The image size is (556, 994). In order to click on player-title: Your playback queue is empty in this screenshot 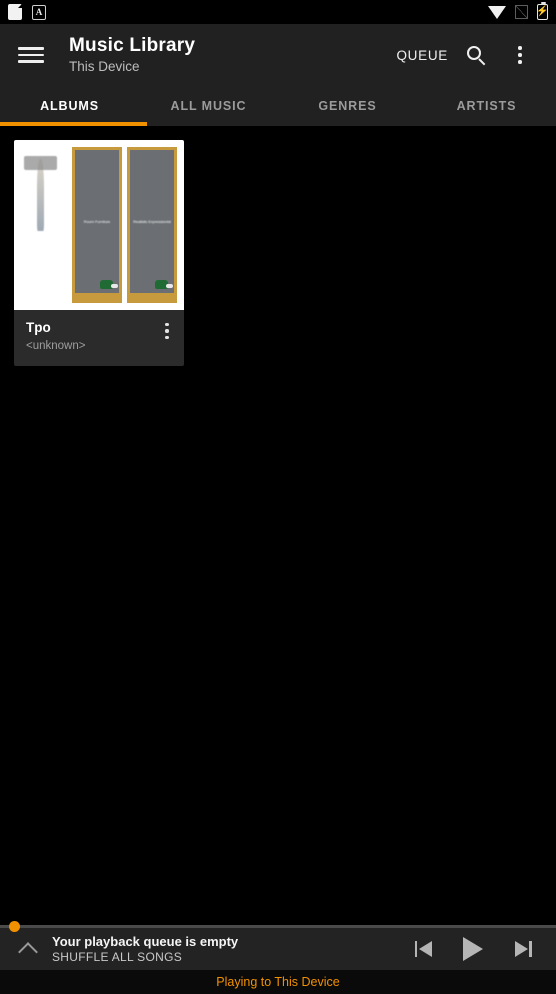, I will do `click(145, 941)`.